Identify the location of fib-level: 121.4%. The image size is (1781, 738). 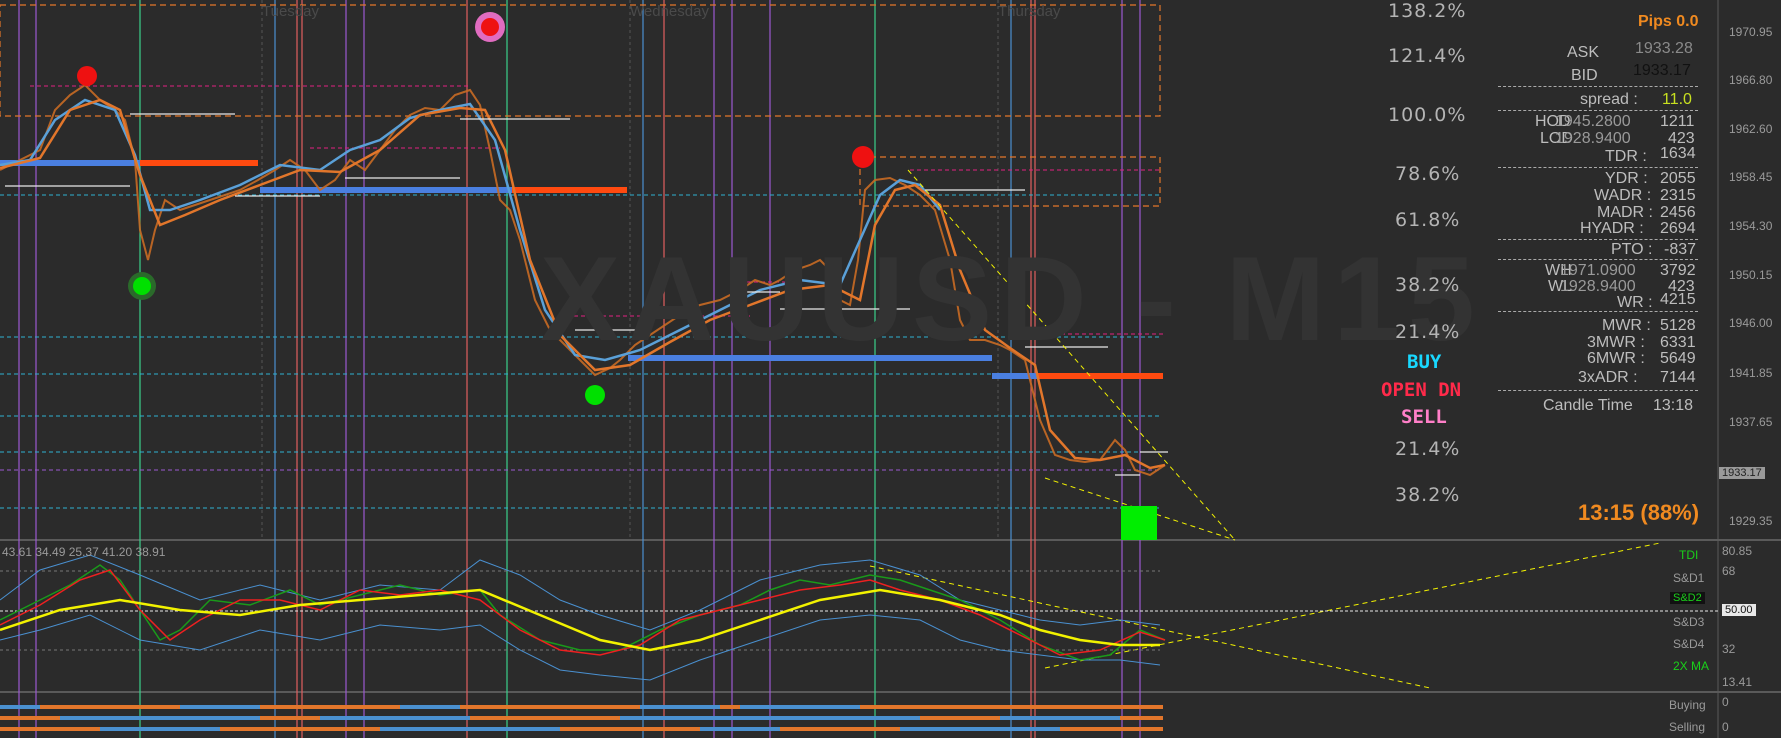
(1427, 56).